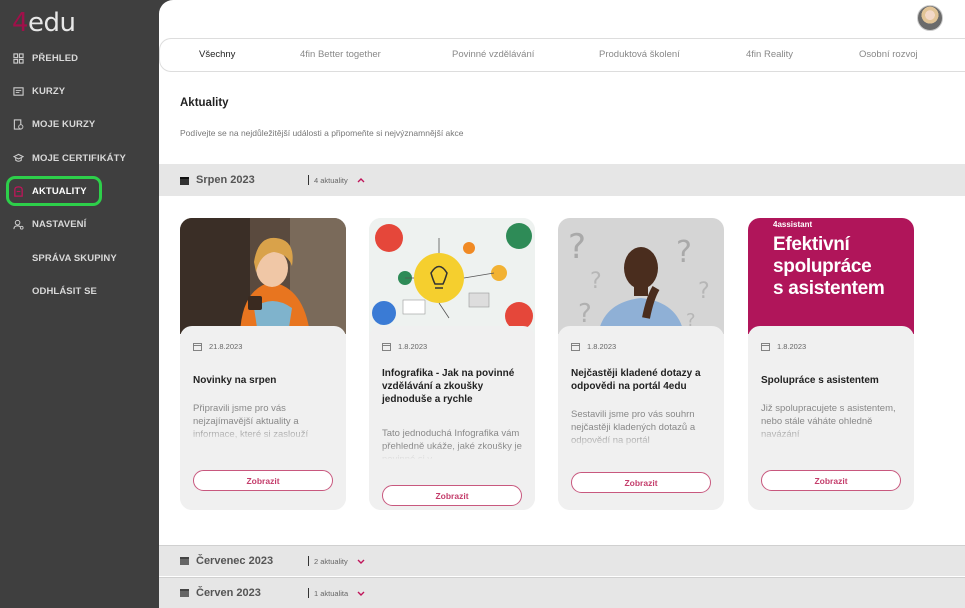  I want to click on news-image-woman-coffee, so click(263, 276).